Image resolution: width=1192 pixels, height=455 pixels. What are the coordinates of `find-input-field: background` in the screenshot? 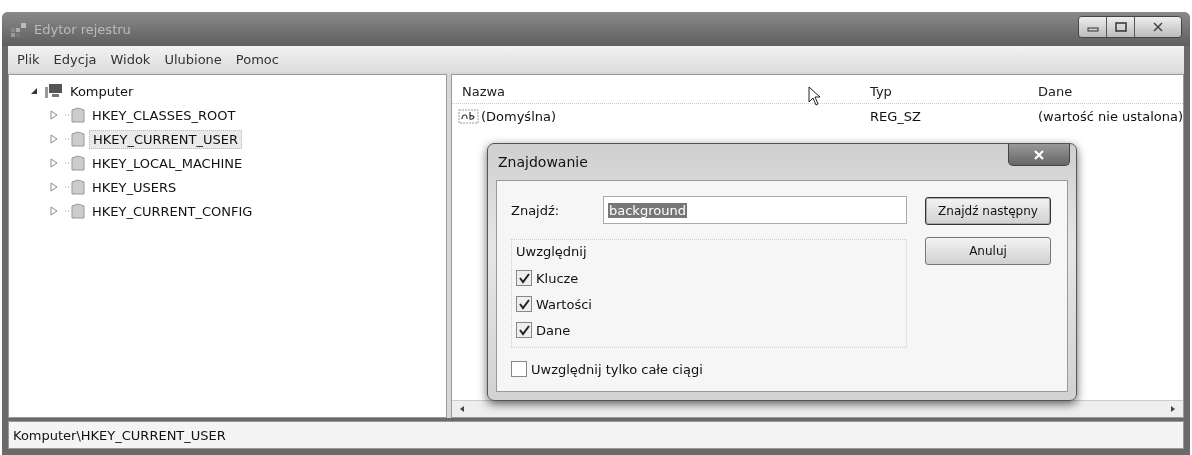 It's located at (755, 210).